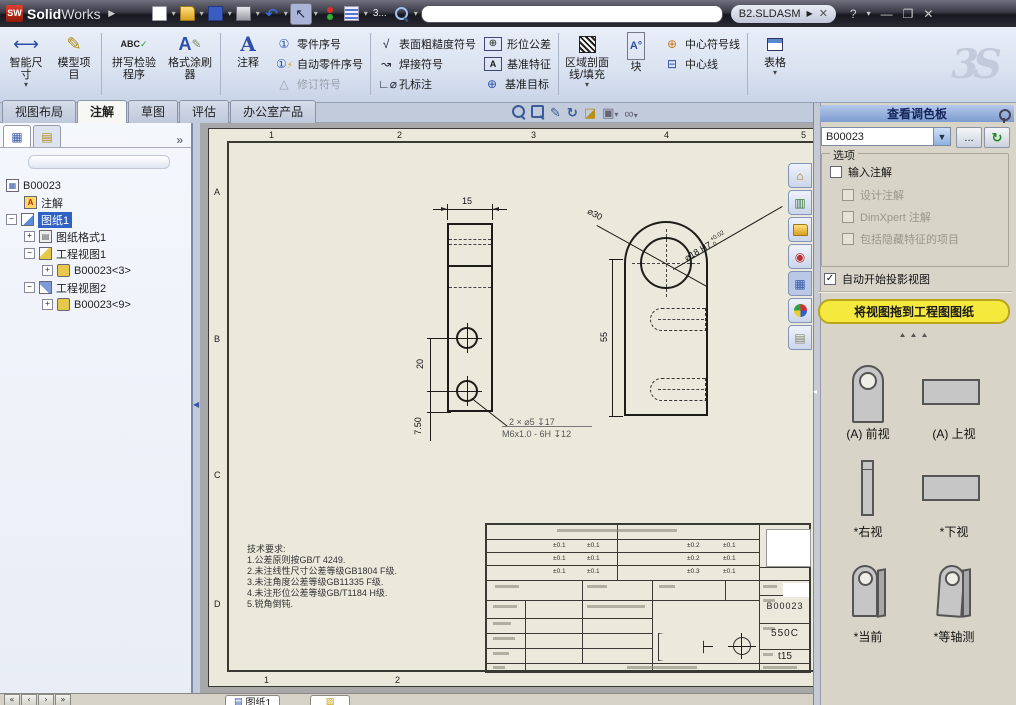 The width and height of the screenshot is (1016, 705). What do you see at coordinates (913, 335) in the screenshot?
I see `resize-handle-dots` at bounding box center [913, 335].